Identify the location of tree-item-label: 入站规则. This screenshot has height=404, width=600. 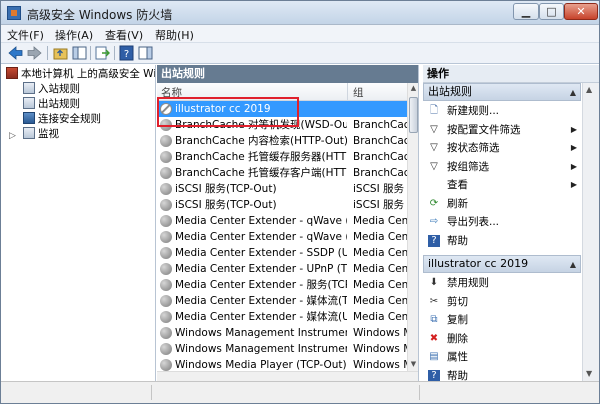
(59, 89).